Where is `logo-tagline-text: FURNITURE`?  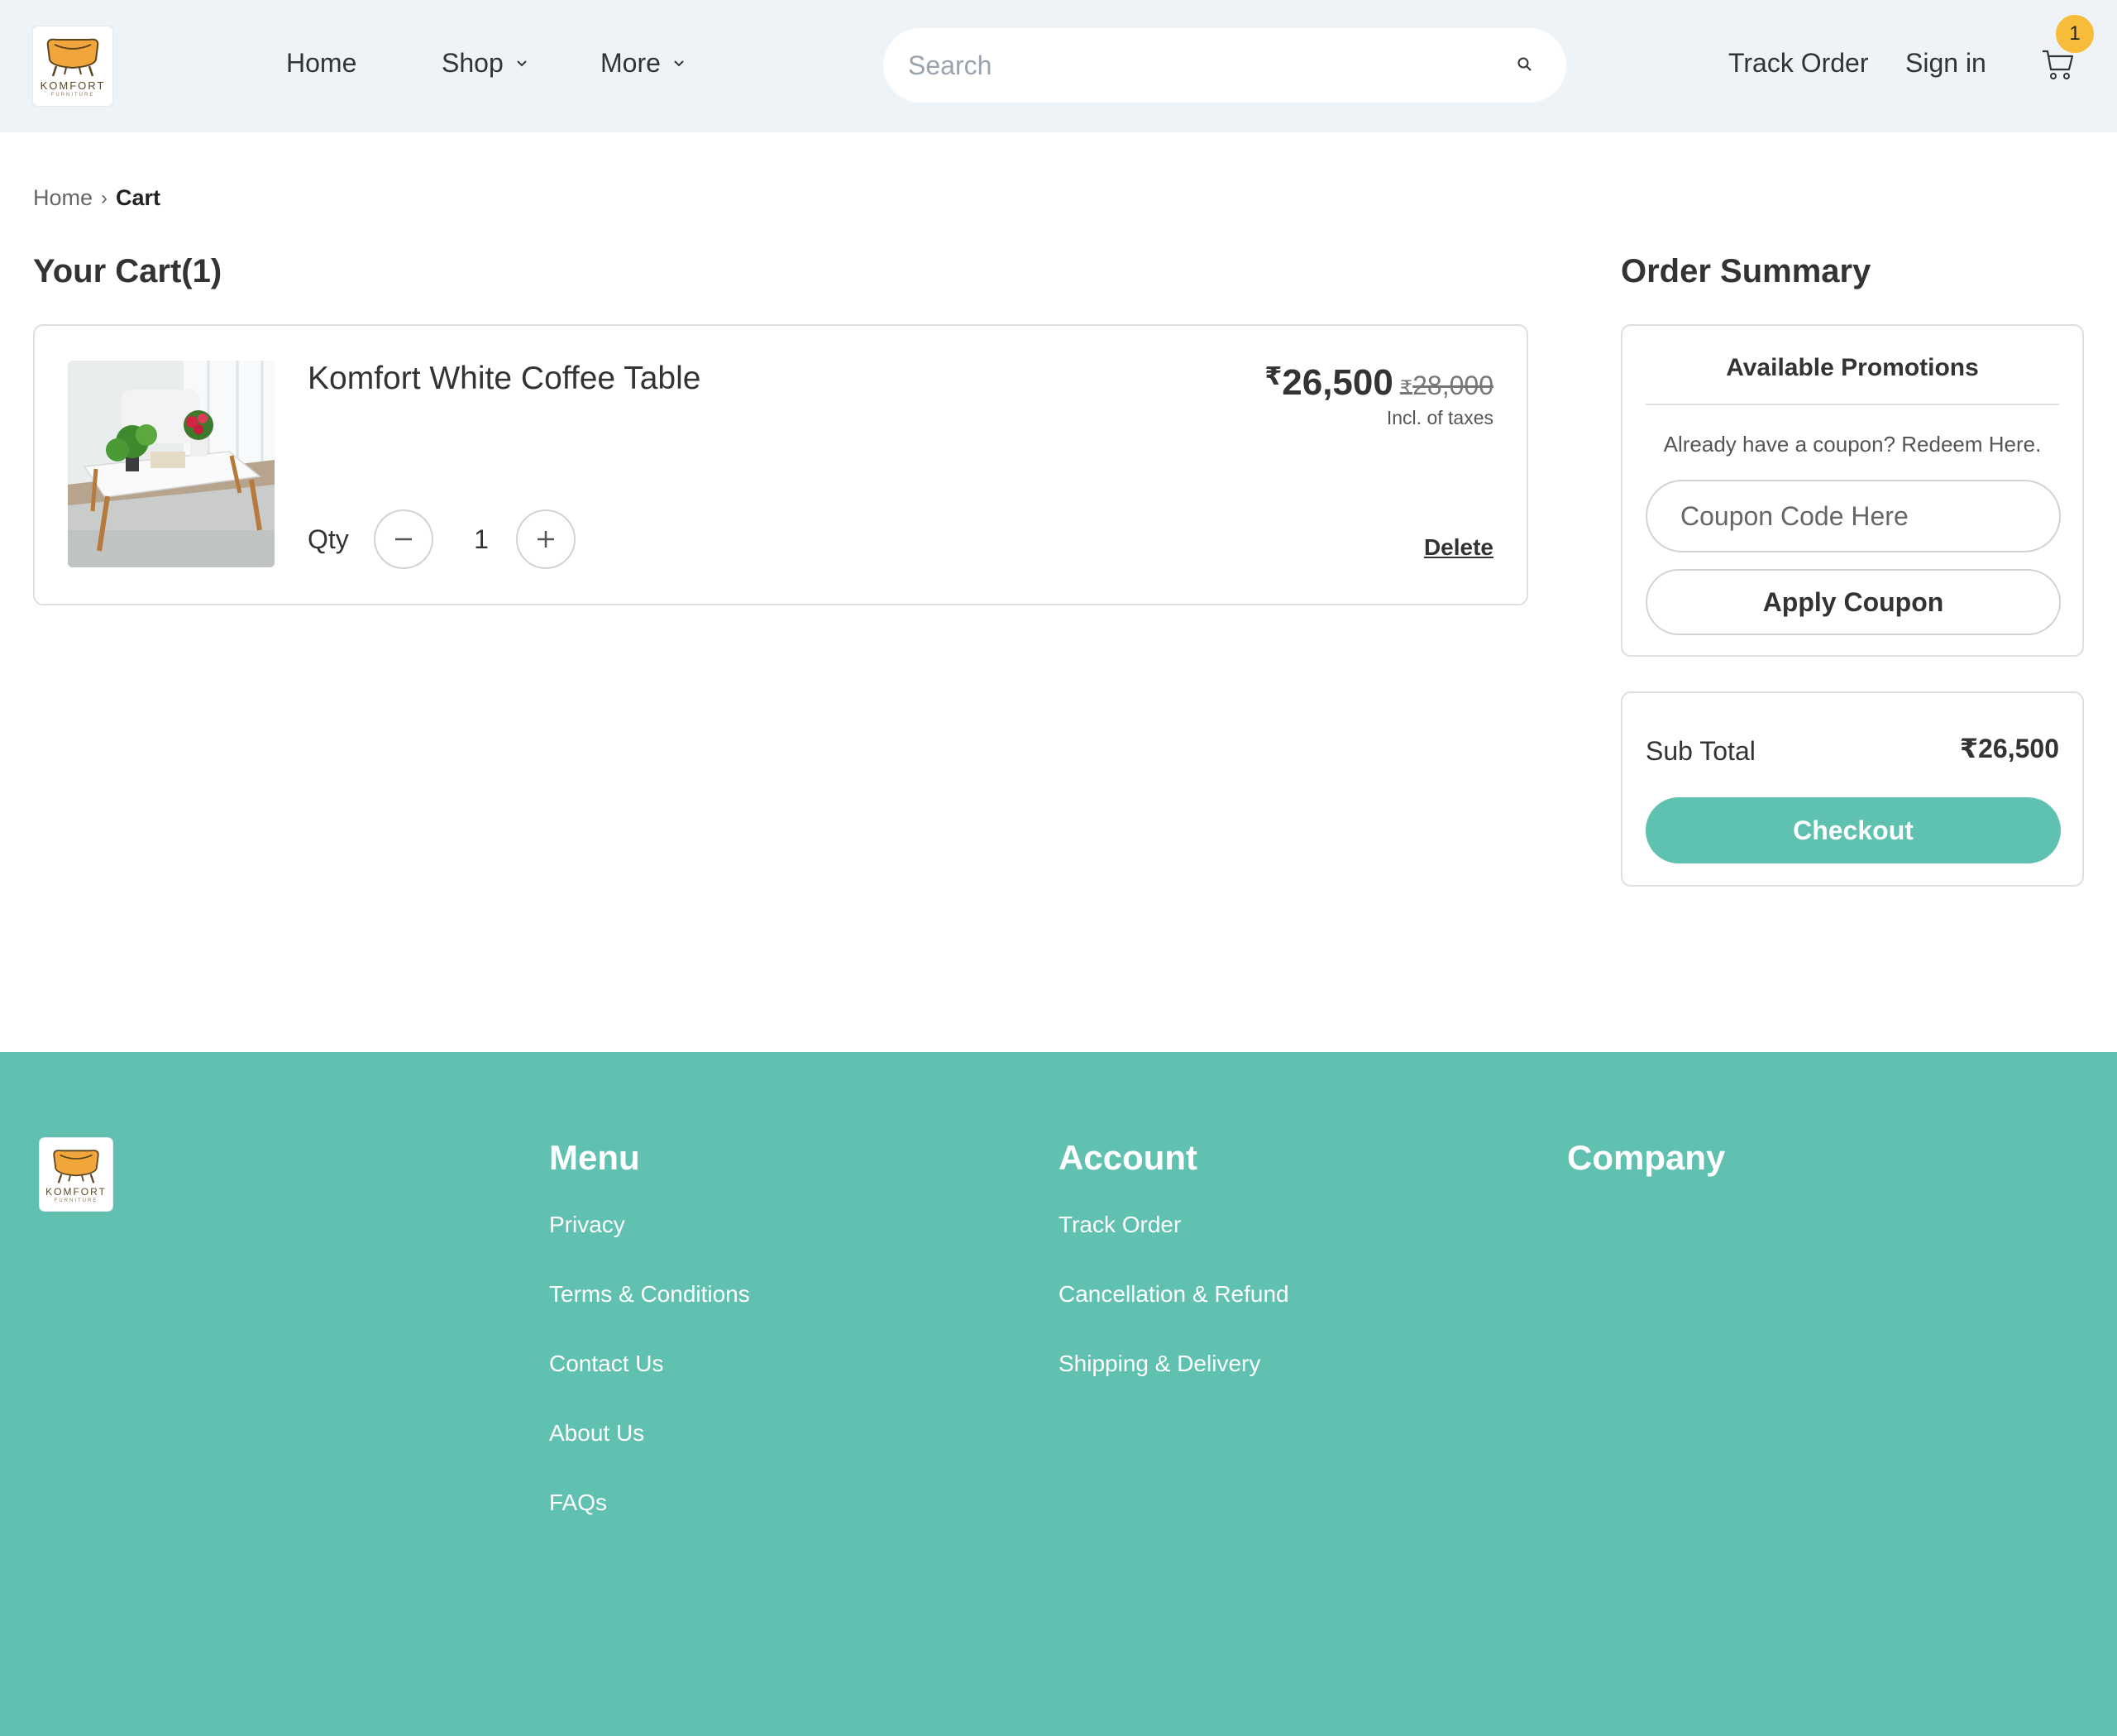 logo-tagline-text: FURNITURE is located at coordinates (72, 95).